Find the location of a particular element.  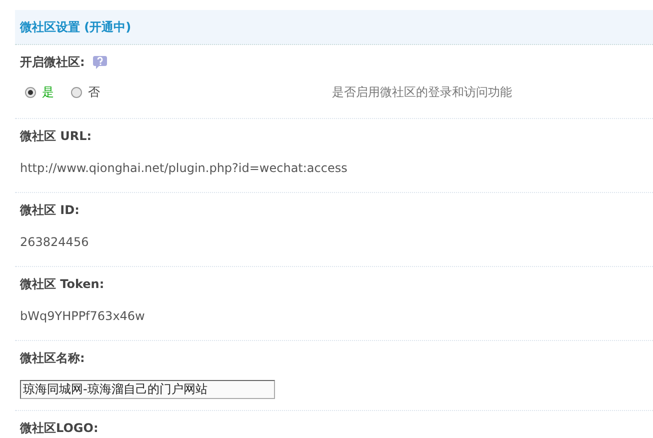

field-value: http://www.qionghai.net/plugin.php?id=wechat:access is located at coordinates (184, 168).